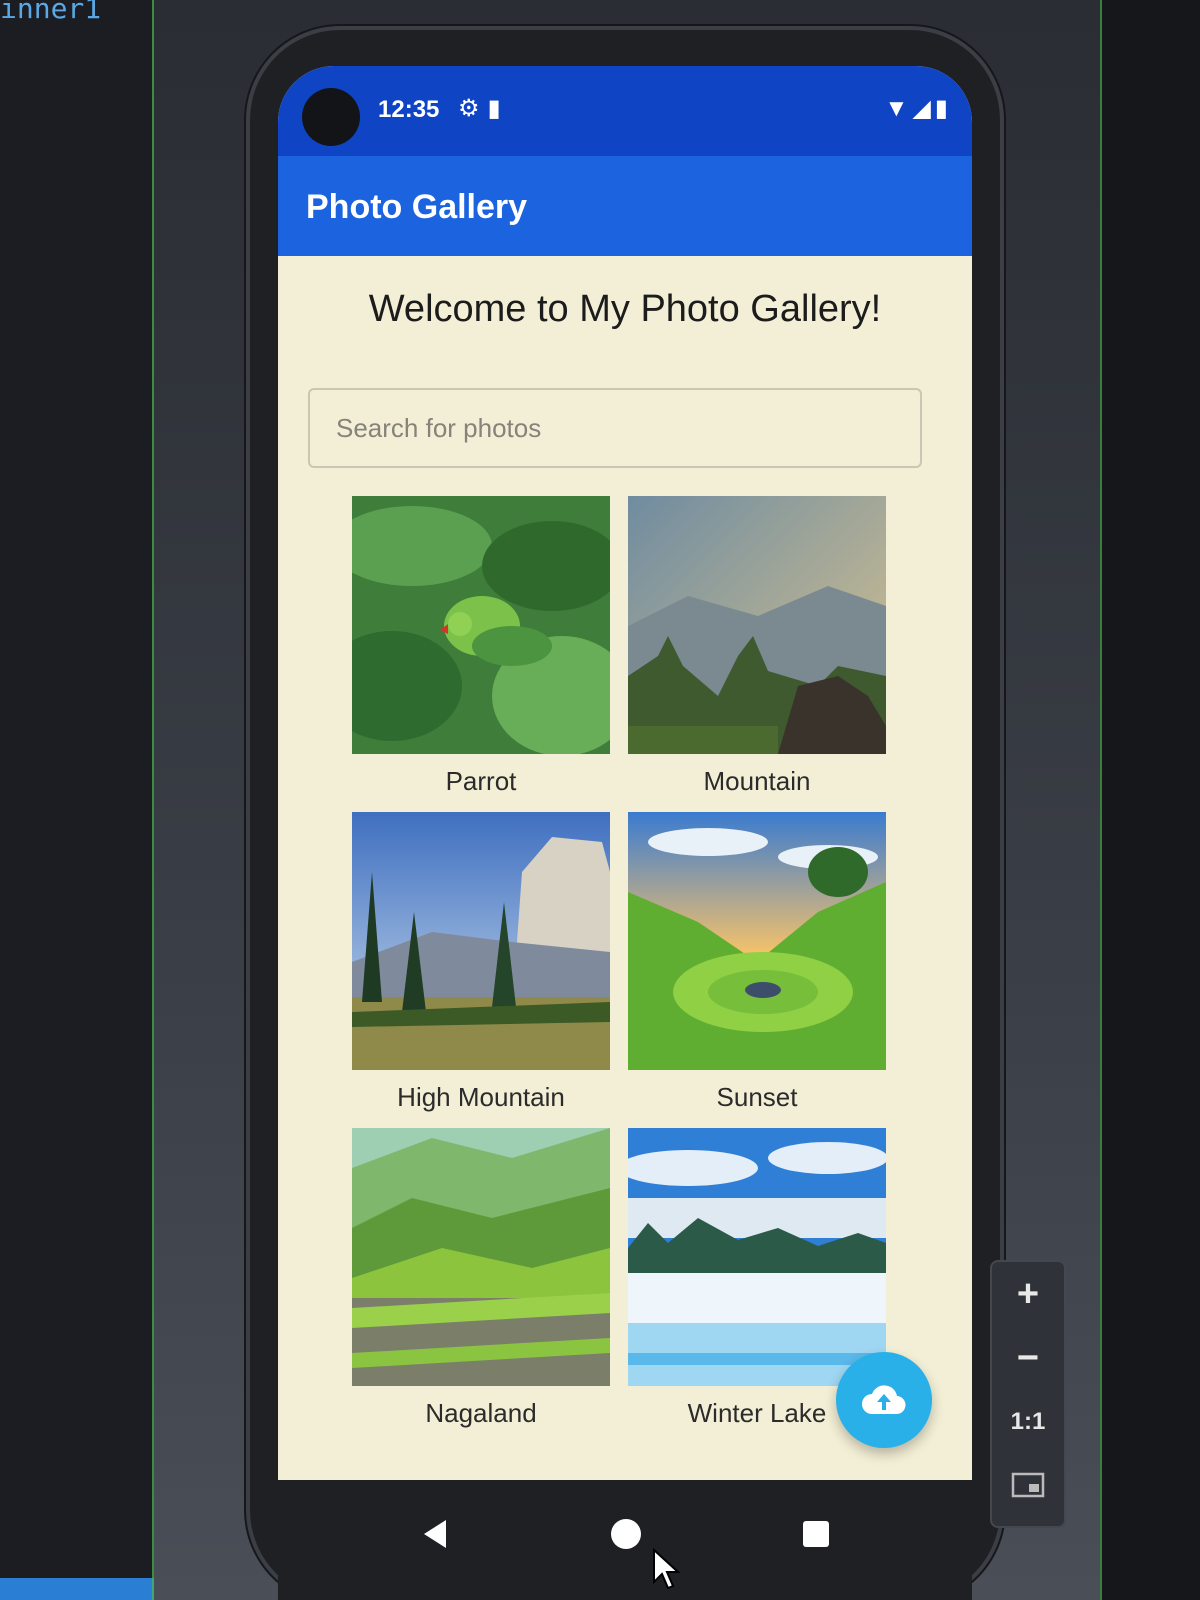 The width and height of the screenshot is (1200, 1600). Describe the element at coordinates (1028, 1358) in the screenshot. I see `zoom-out-button: −` at that location.